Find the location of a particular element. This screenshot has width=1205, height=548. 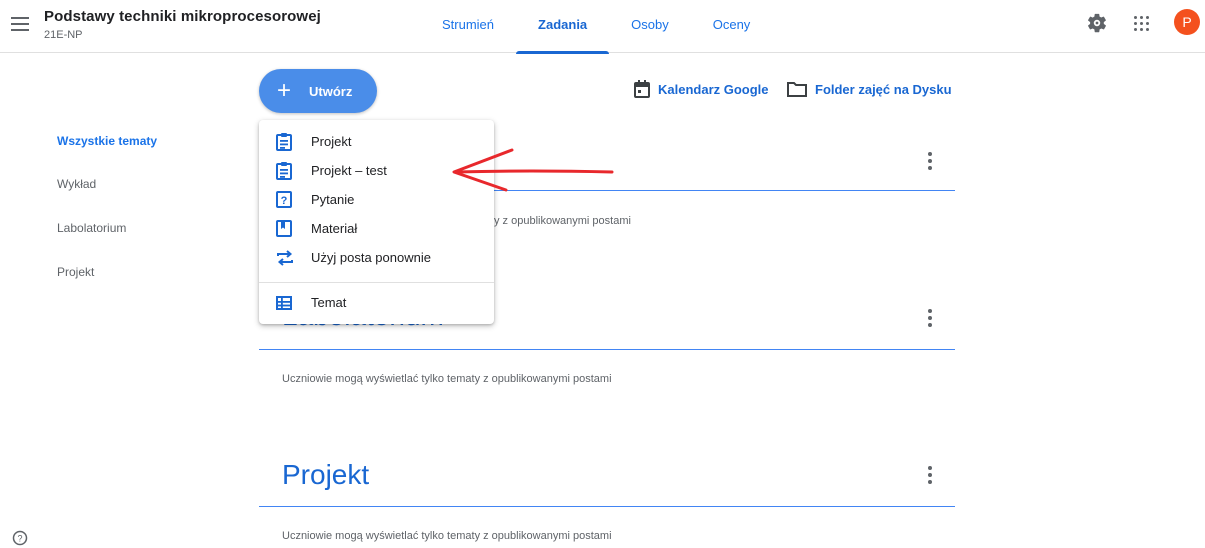

reuse-icon is located at coordinates (285, 258).